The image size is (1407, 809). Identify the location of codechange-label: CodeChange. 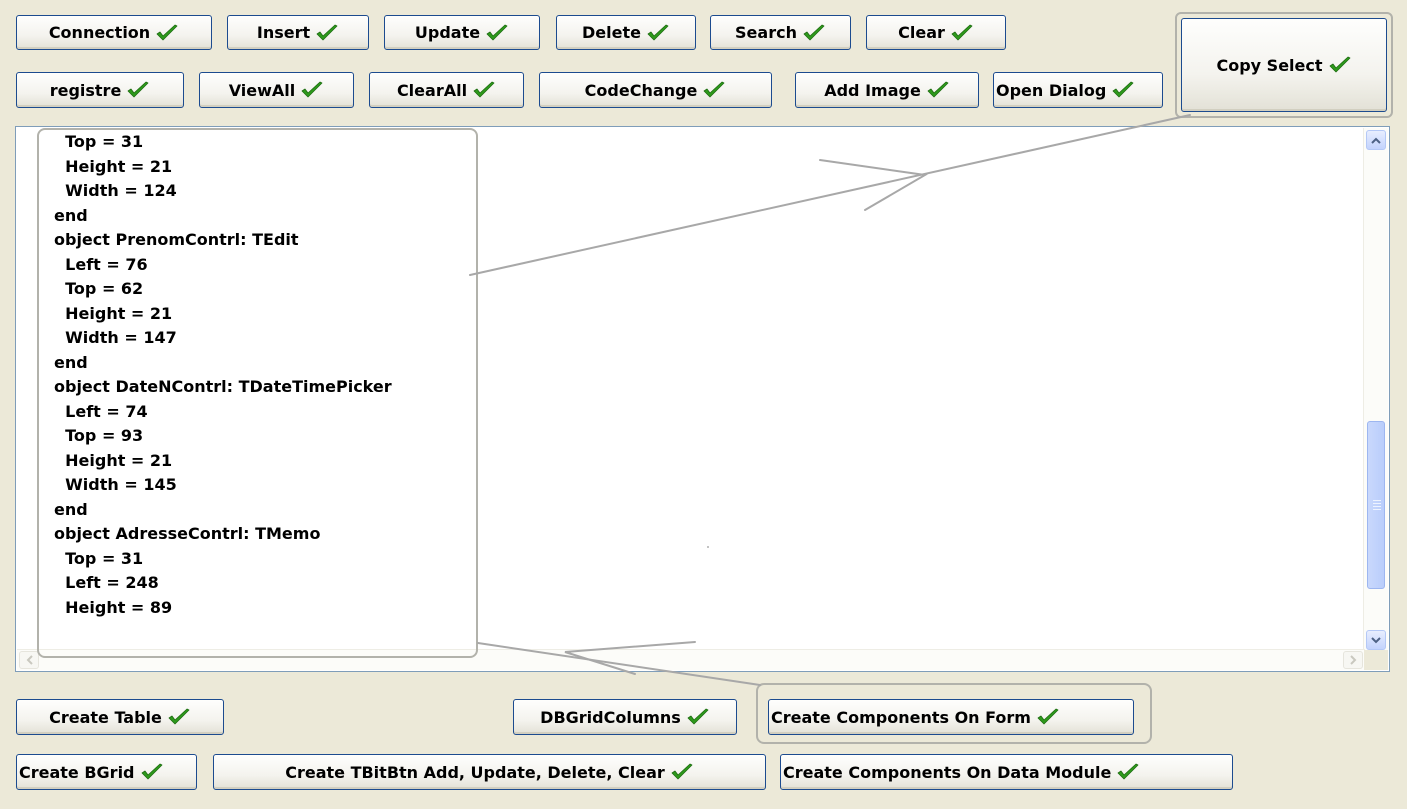
(641, 90).